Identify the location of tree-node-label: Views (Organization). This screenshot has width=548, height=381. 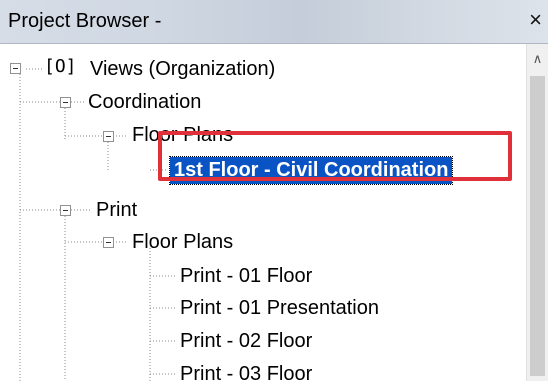
(183, 68).